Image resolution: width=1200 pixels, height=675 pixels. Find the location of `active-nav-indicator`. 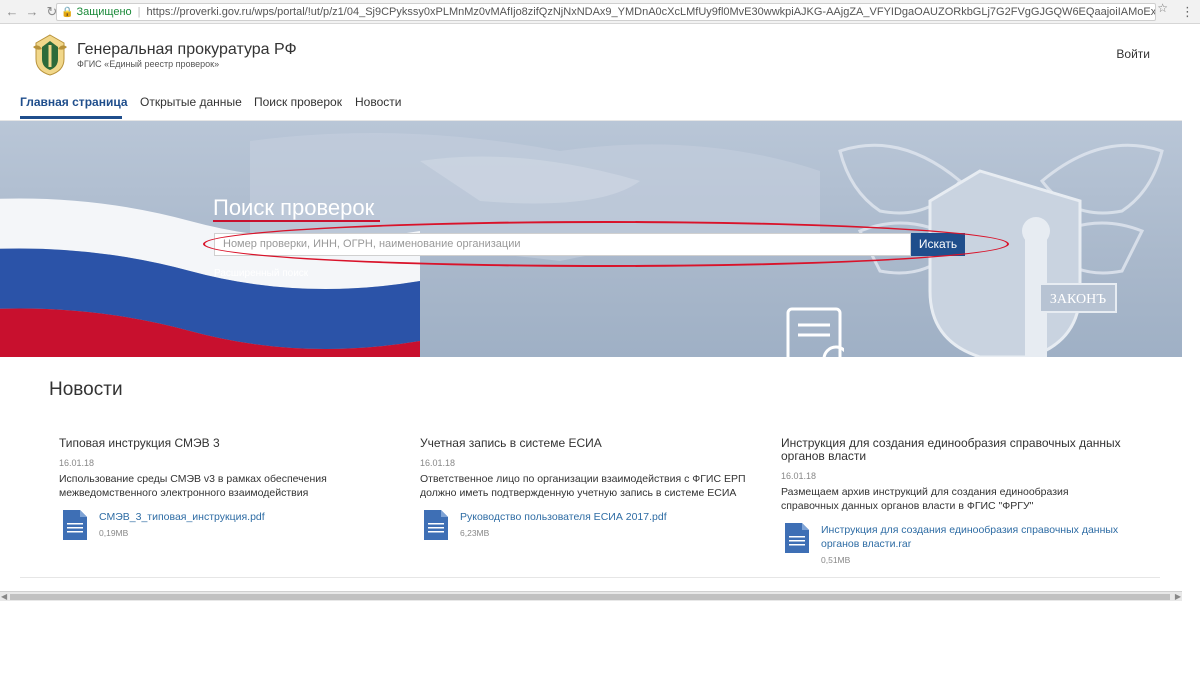

active-nav-indicator is located at coordinates (71, 117).